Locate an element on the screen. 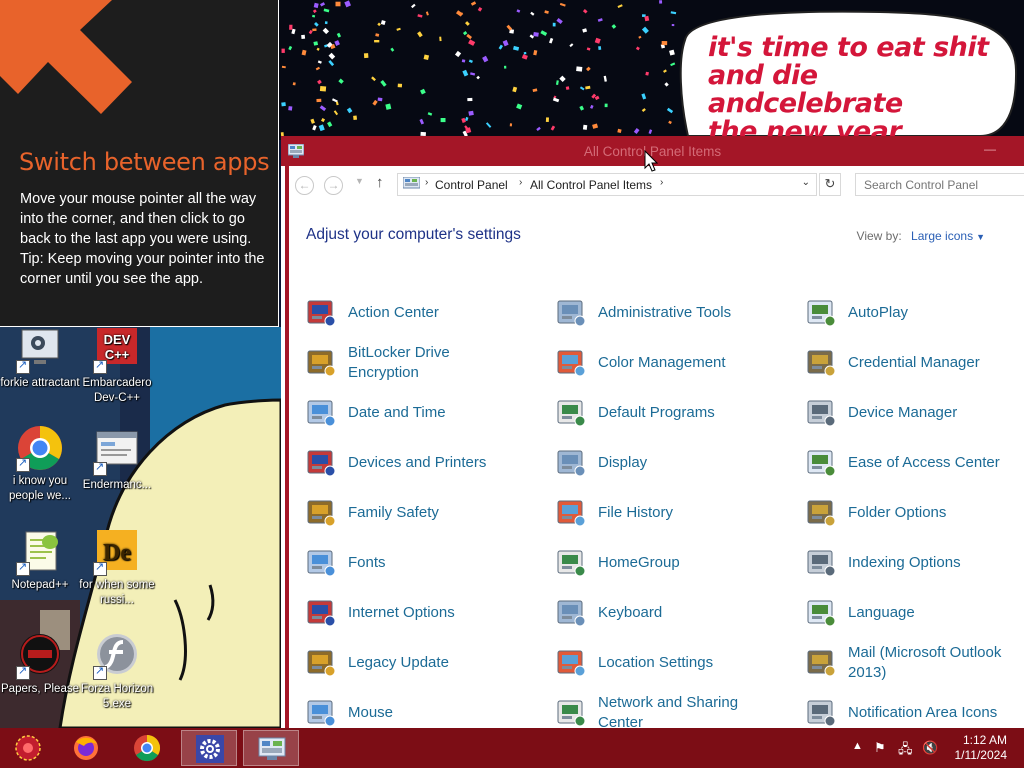 This screenshot has width=1024, height=768. flag-icon: ⚑ is located at coordinates (880, 748).